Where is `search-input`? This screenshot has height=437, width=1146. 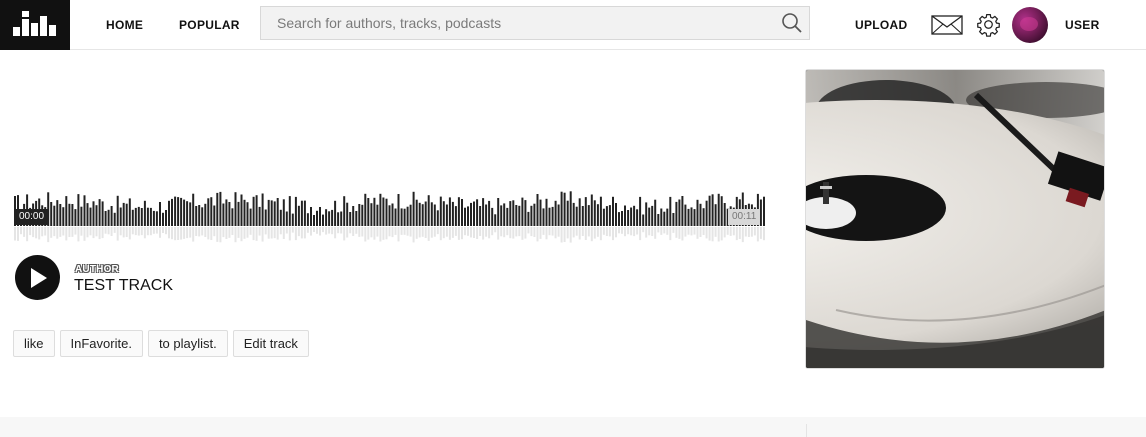
search-input is located at coordinates (516, 23).